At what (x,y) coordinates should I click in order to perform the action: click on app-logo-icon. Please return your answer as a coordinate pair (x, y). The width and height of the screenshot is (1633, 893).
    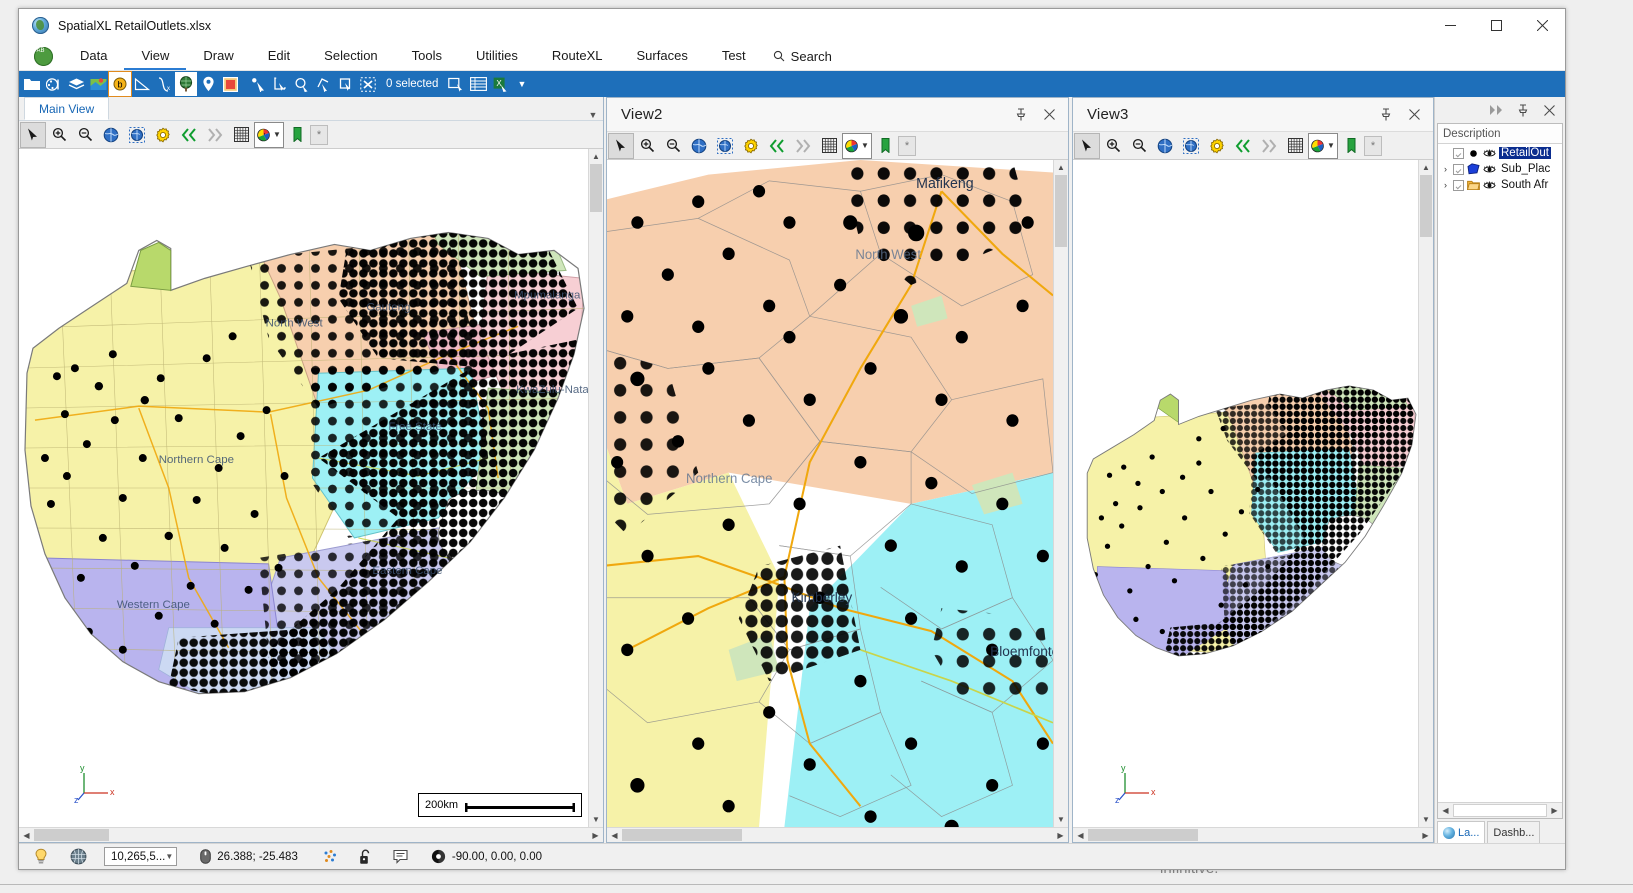
    Looking at the image, I should click on (43, 56).